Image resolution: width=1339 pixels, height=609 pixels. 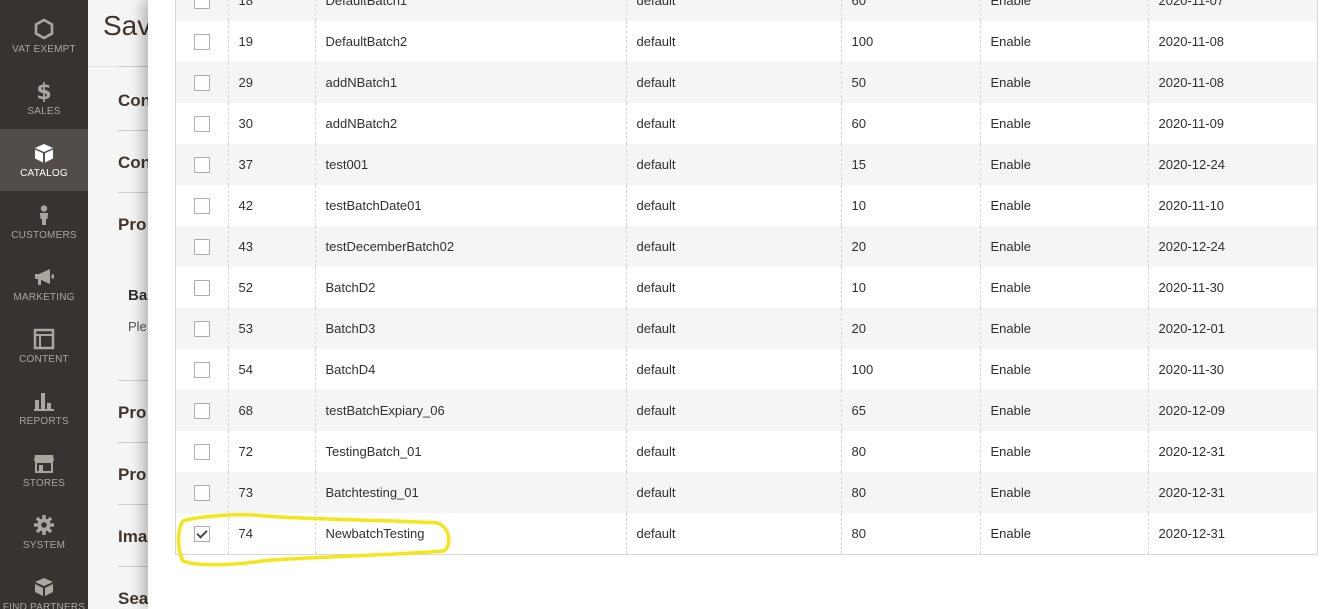 What do you see at coordinates (1232, 10) in the screenshot?
I see `cell-date: 2020-11-07` at bounding box center [1232, 10].